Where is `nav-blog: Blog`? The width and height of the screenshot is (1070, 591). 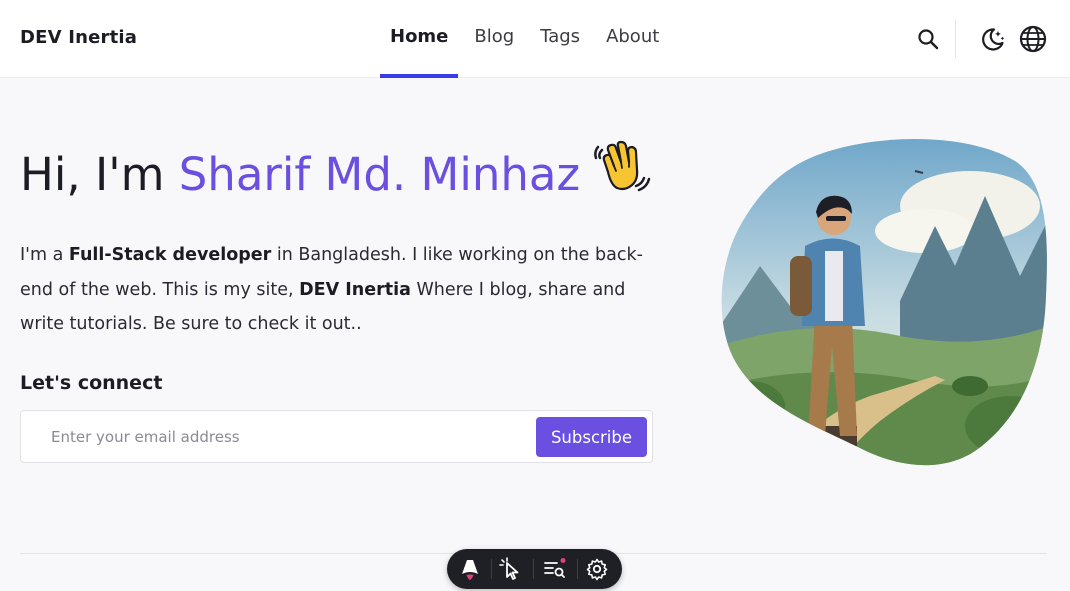
nav-blog: Blog is located at coordinates (494, 39).